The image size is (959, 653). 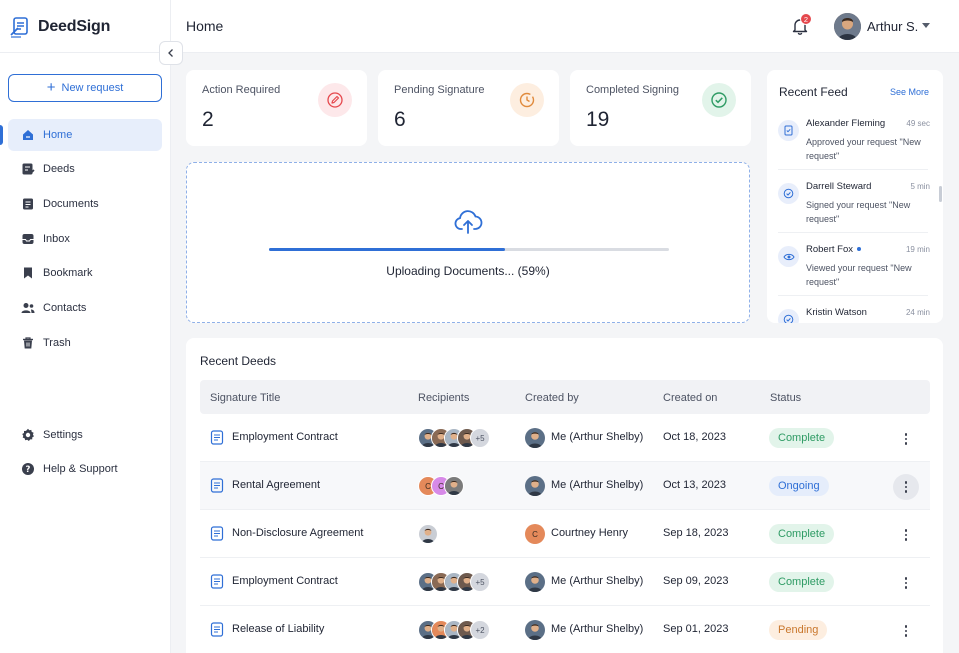 I want to click on feed-user-name: Kristin Watson, so click(x=836, y=312).